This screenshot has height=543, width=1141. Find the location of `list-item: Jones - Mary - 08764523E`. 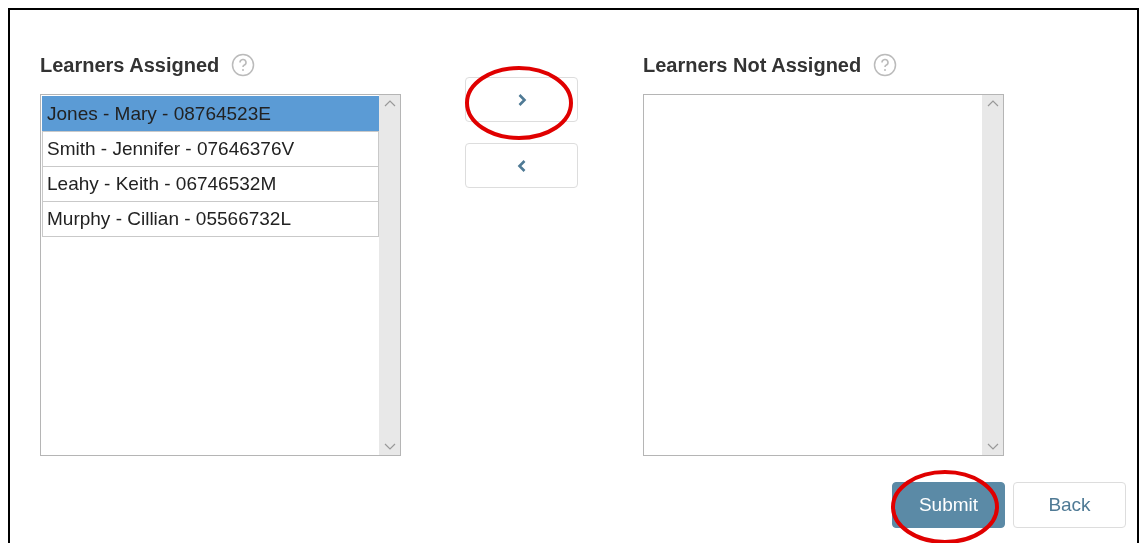

list-item: Jones - Mary - 08764523E is located at coordinates (210, 114).